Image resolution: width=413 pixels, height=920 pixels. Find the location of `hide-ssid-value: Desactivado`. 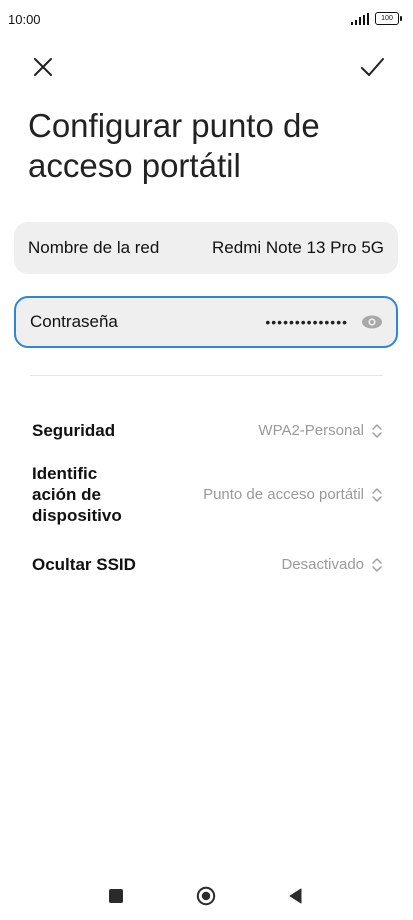

hide-ssid-value: Desactivado is located at coordinates (322, 564).